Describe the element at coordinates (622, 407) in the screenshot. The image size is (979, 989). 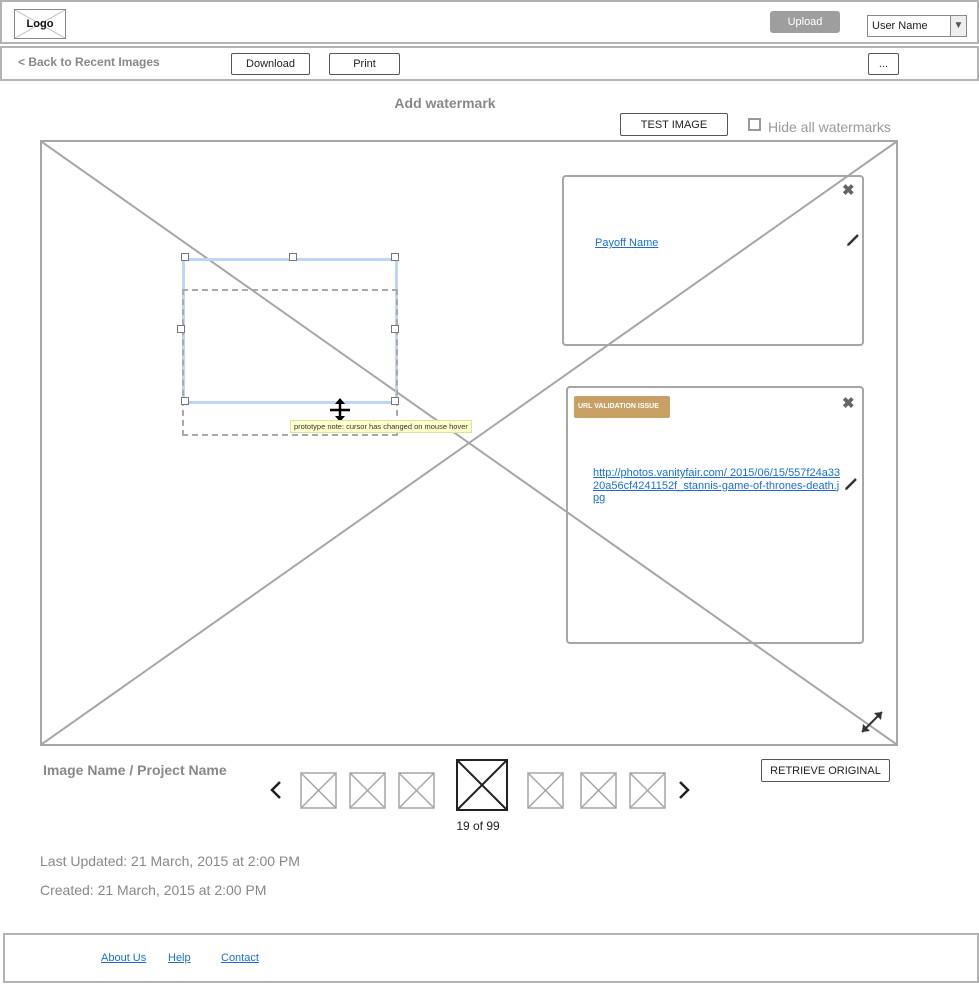
I see `url-validation-badge: URL VALIDATION ISSUE` at that location.